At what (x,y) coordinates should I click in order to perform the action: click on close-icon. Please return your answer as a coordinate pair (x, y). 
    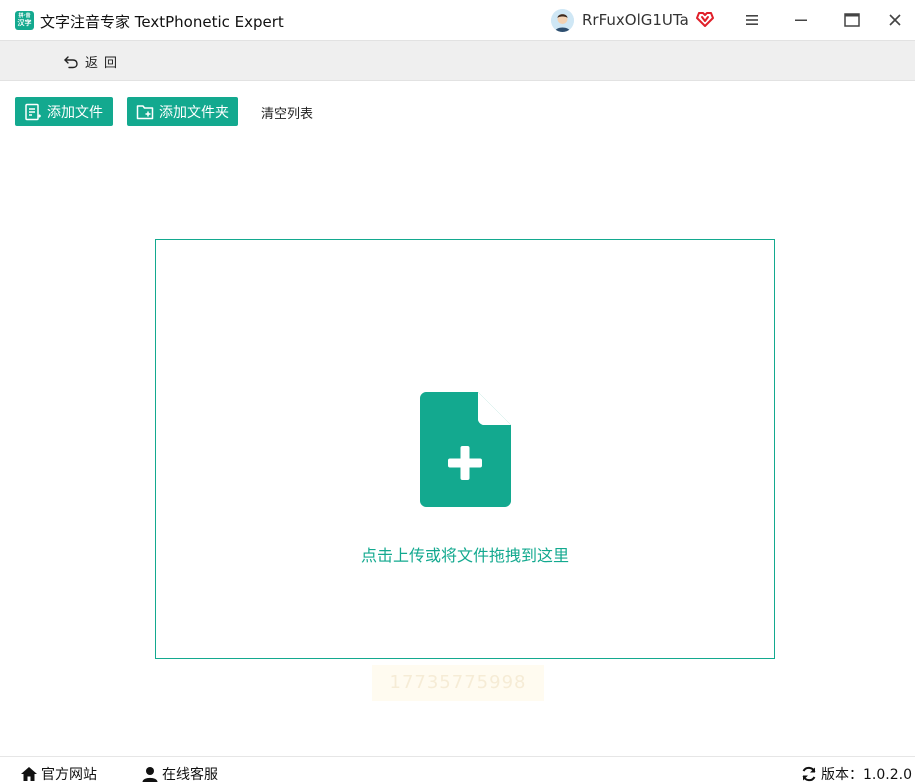
    Looking at the image, I should click on (895, 20).